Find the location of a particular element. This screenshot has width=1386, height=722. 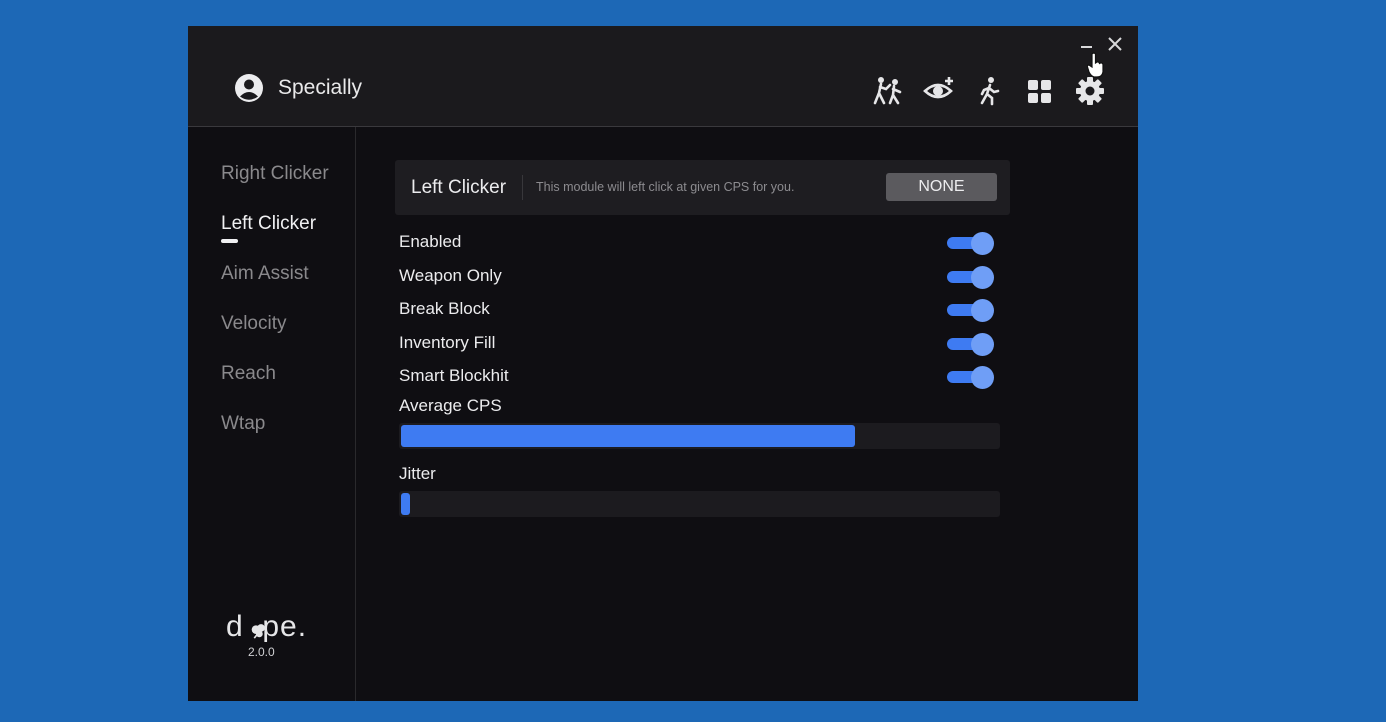

jitter-slider is located at coordinates (699, 504).